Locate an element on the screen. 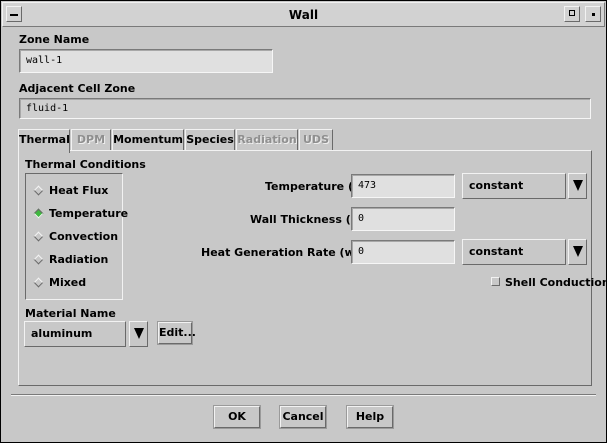 The image size is (607, 443). tab-radiation: Radiation is located at coordinates (267, 140).